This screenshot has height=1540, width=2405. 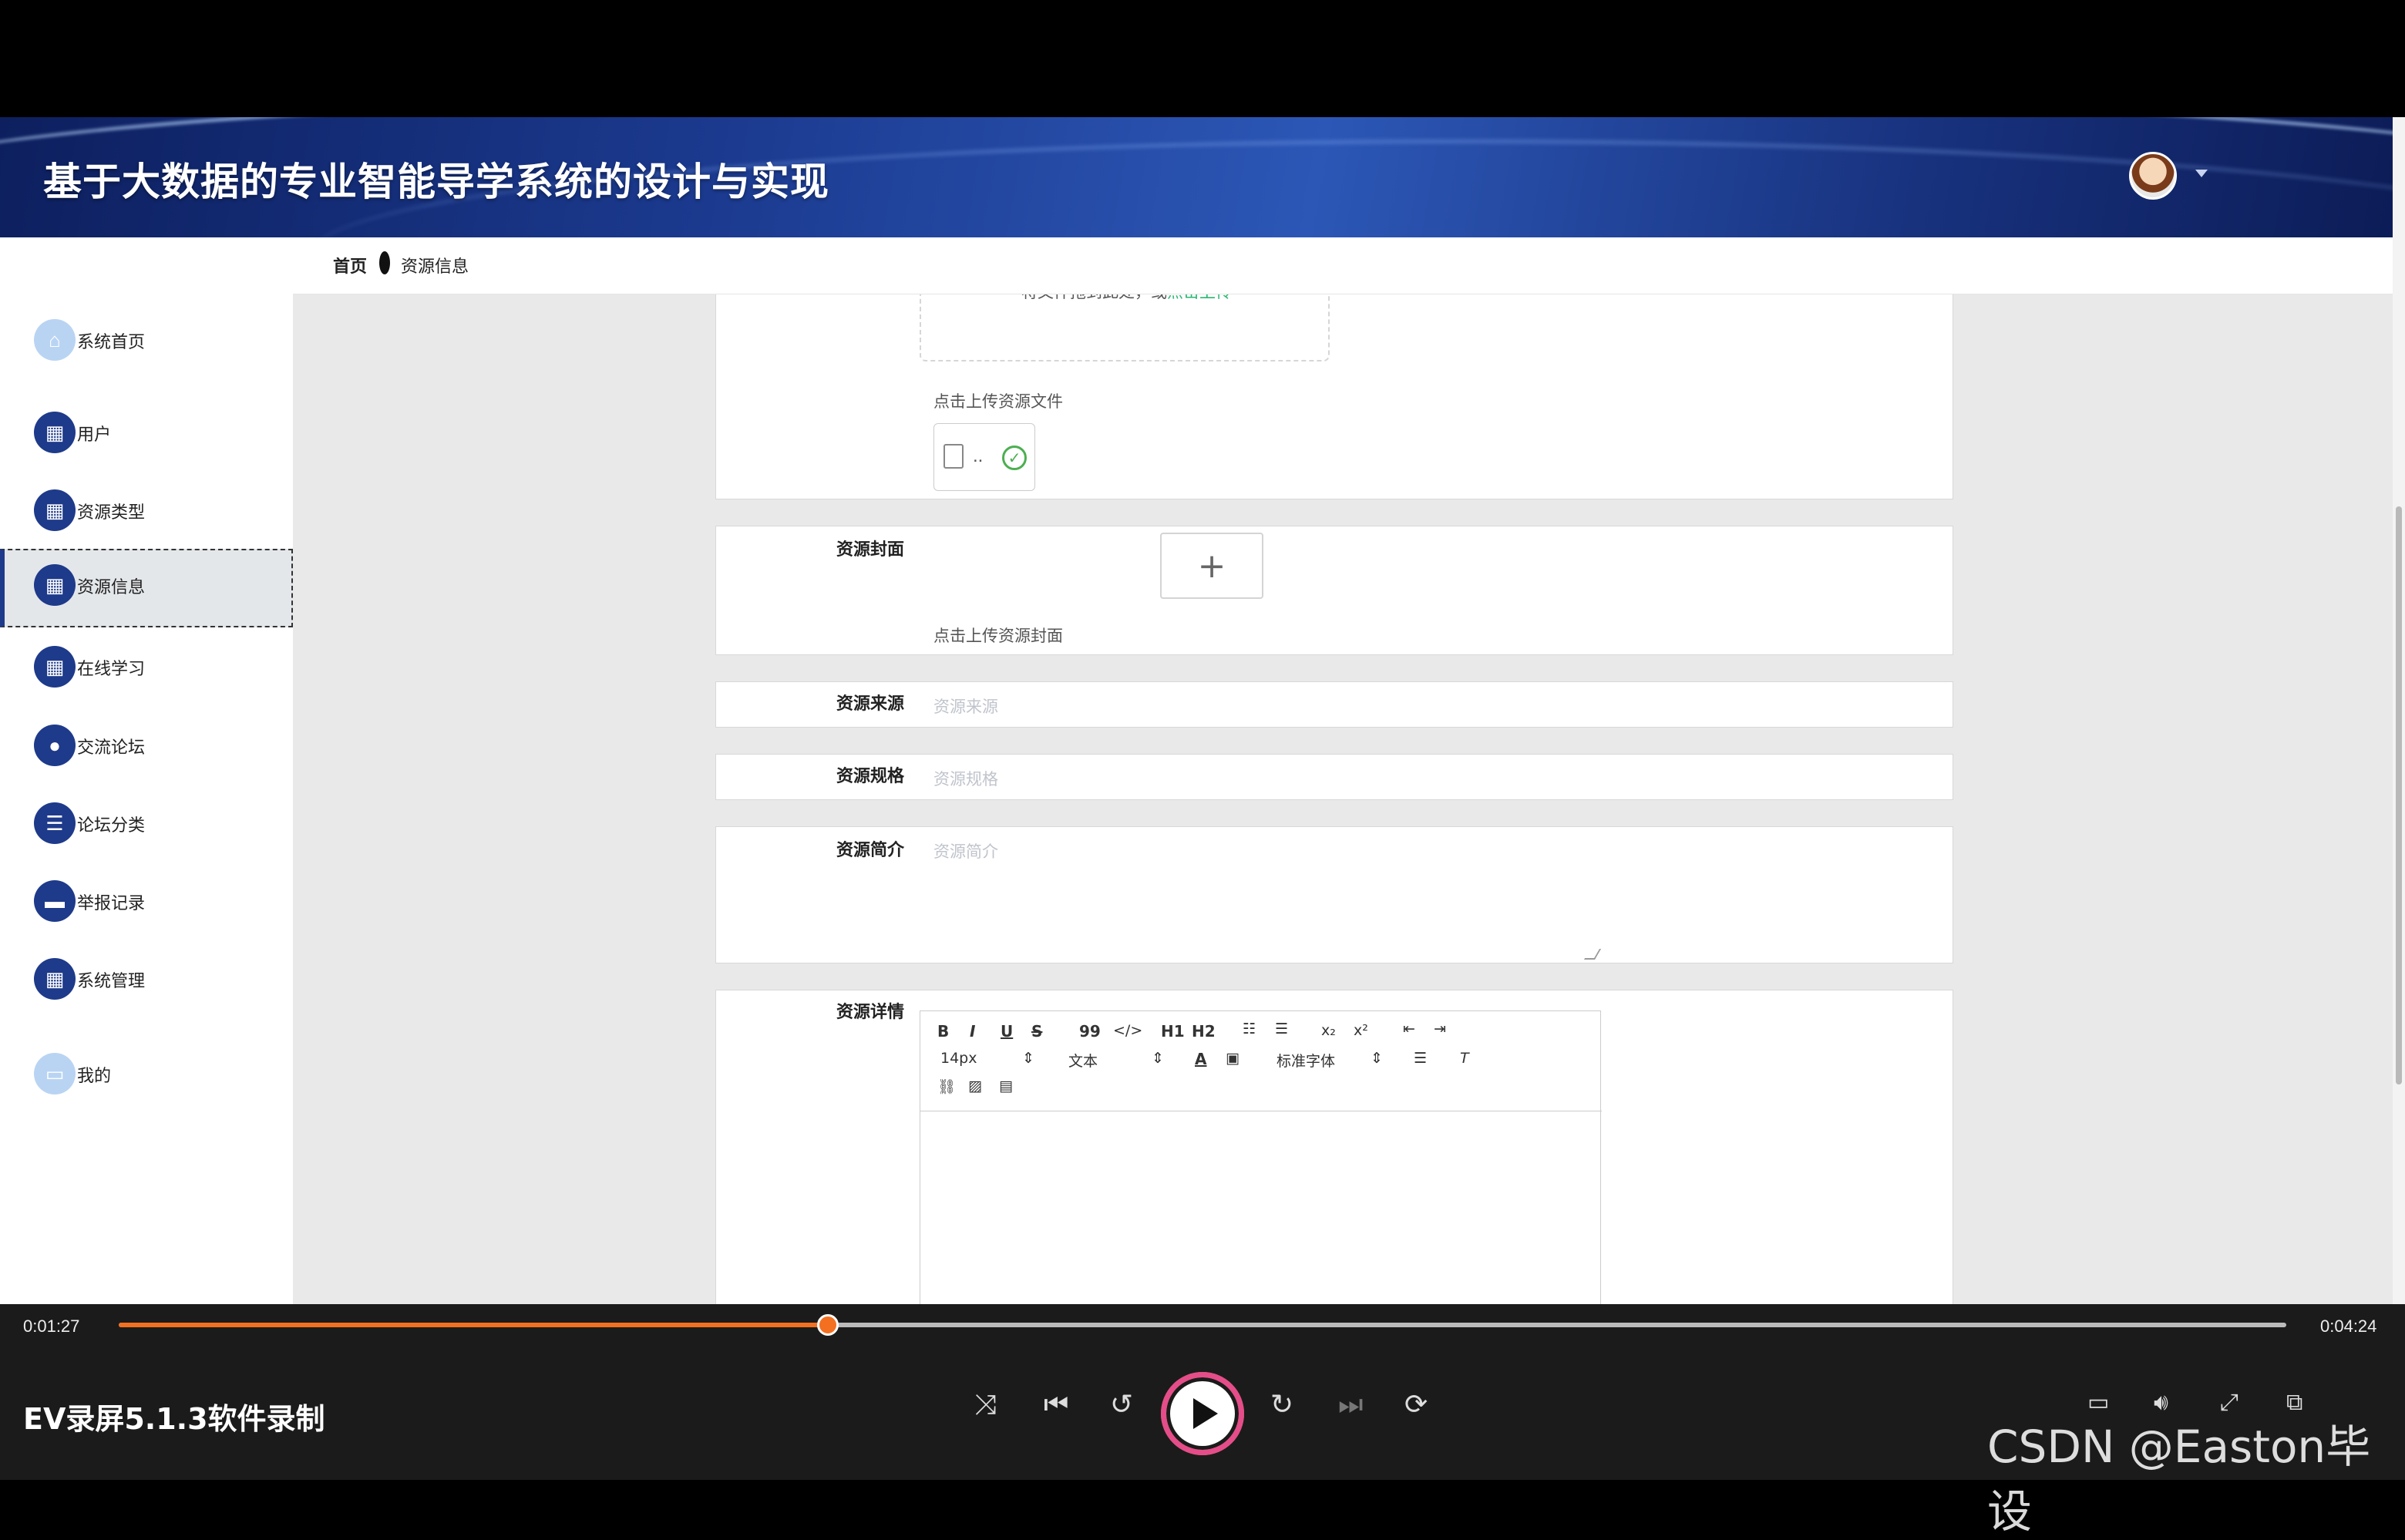 What do you see at coordinates (1334, 396) in the screenshot?
I see `upload-file-card: 将文件拖到此处，或点击上传 点击上传资源文件 .. ✓` at bounding box center [1334, 396].